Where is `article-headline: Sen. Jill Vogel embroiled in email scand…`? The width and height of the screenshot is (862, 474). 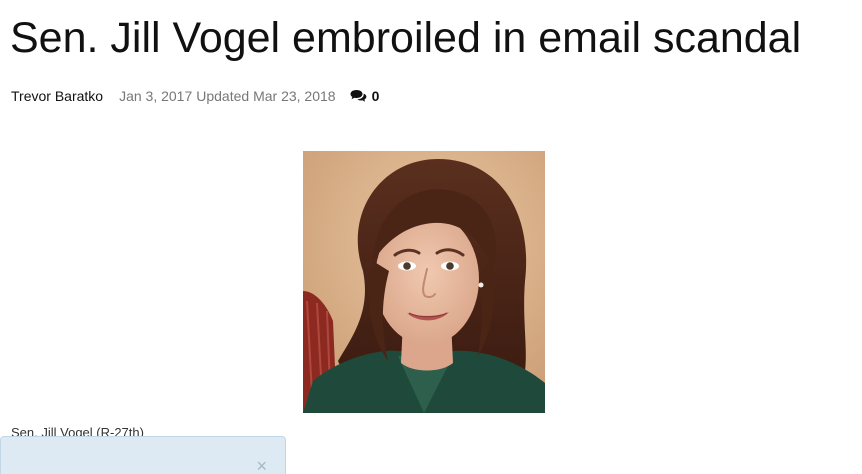
article-headline: Sen. Jill Vogel embroiled in email scand… is located at coordinates (406, 38).